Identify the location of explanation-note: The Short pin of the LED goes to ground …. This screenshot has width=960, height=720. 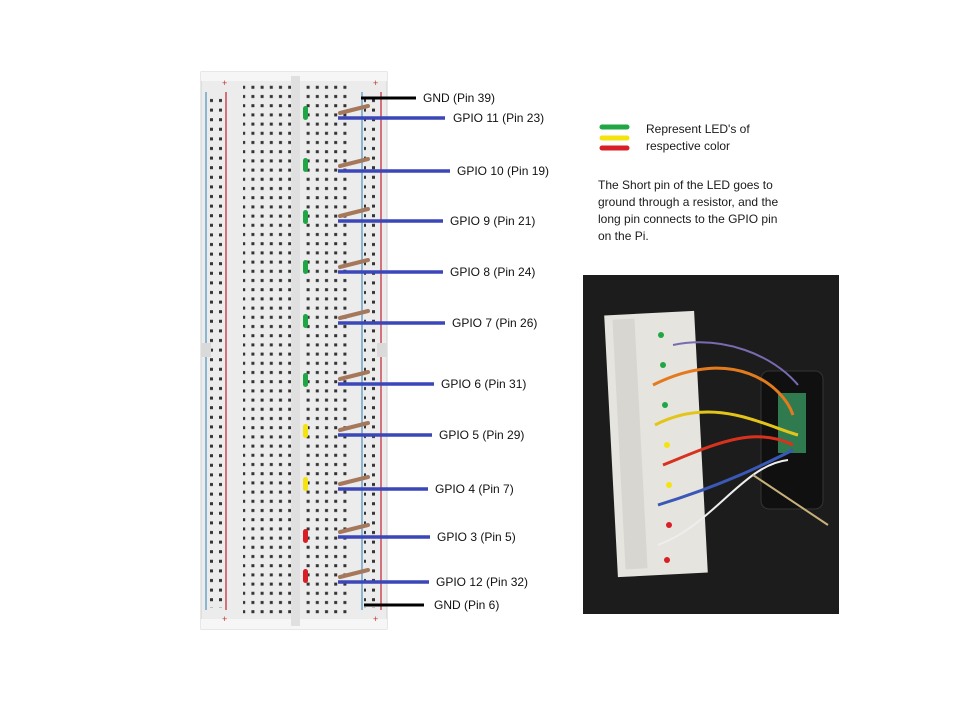
(688, 210).